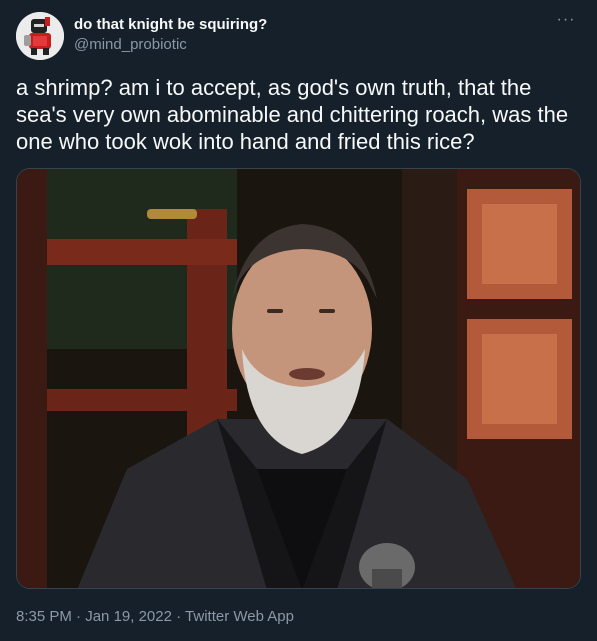 The width and height of the screenshot is (597, 641). I want to click on knight-avatar-icon, so click(40, 36).